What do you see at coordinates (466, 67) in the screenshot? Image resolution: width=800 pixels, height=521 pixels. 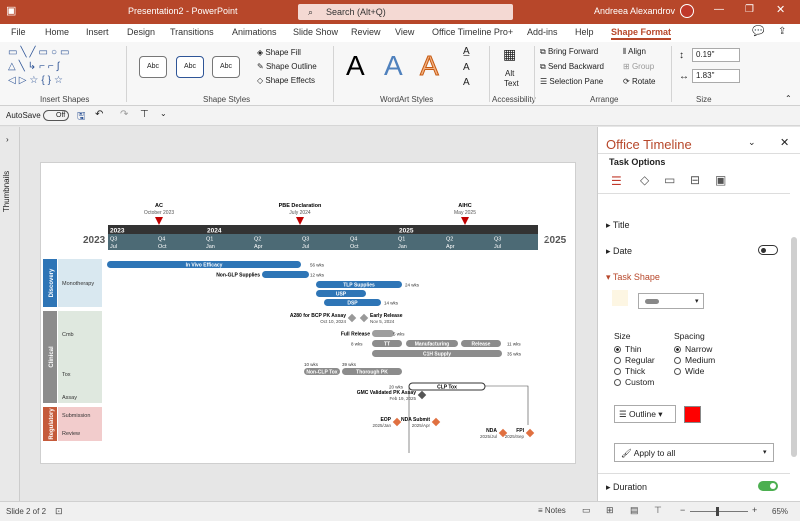 I see `text-outline-icon: A` at bounding box center [466, 67].